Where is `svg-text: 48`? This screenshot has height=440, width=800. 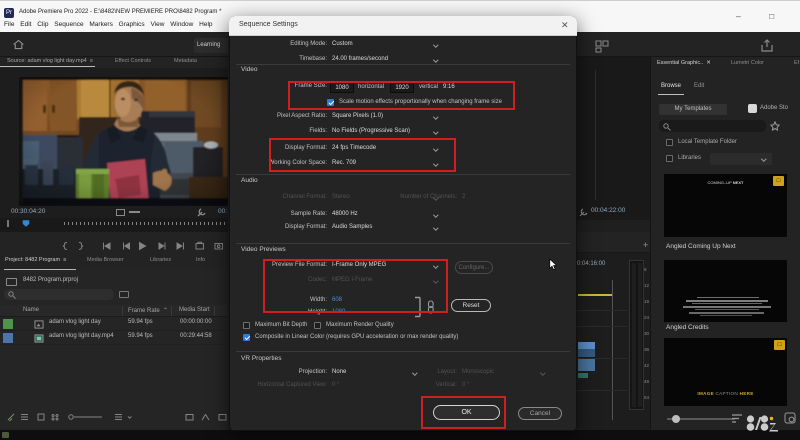 svg-text: 48 is located at coordinates (647, 381).